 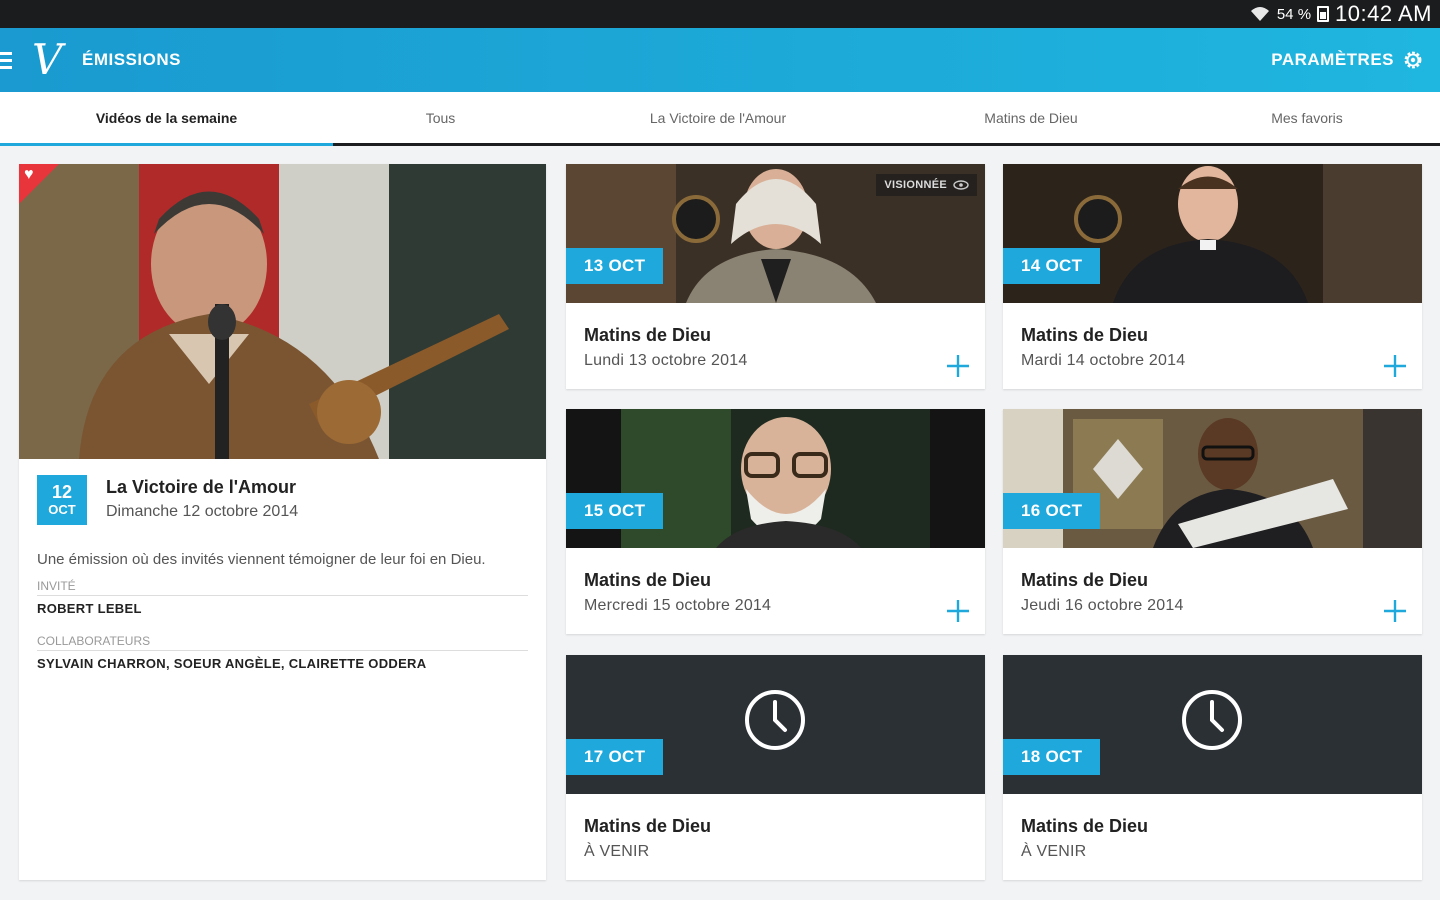 What do you see at coordinates (1259, 14) in the screenshot?
I see `wifi-icon` at bounding box center [1259, 14].